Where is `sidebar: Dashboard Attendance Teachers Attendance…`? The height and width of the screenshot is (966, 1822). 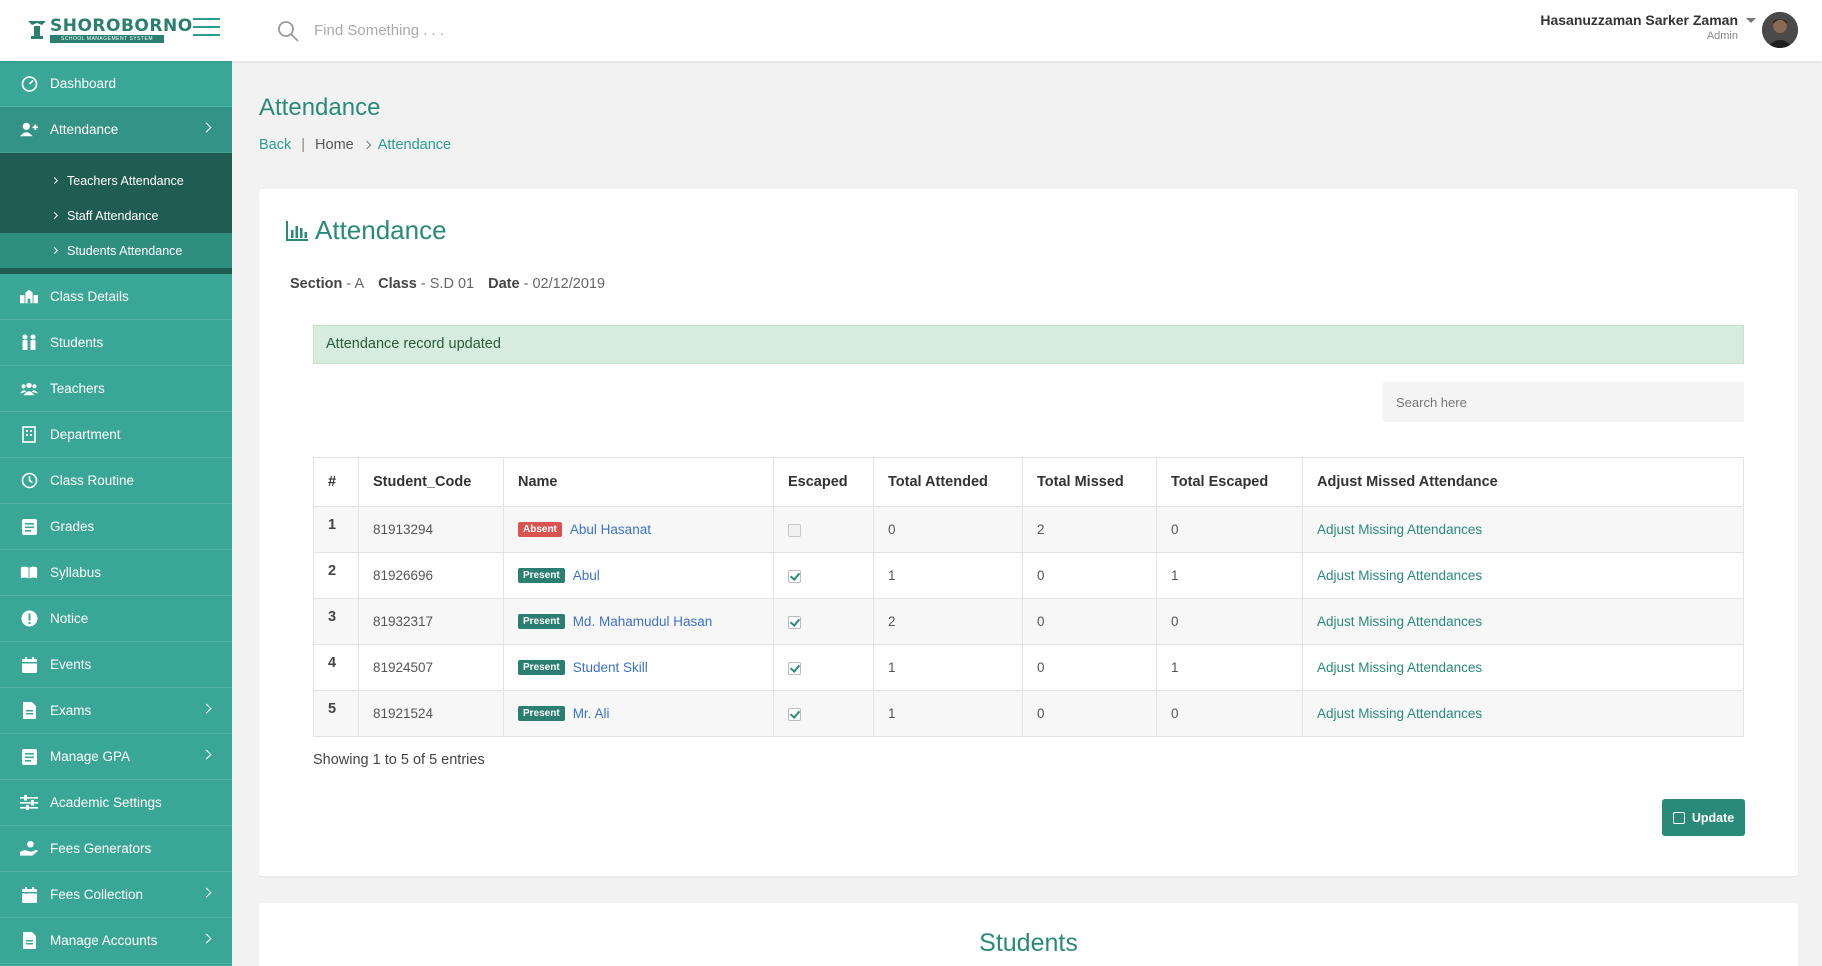 sidebar: Dashboard Attendance Teachers Attendance… is located at coordinates (116, 513).